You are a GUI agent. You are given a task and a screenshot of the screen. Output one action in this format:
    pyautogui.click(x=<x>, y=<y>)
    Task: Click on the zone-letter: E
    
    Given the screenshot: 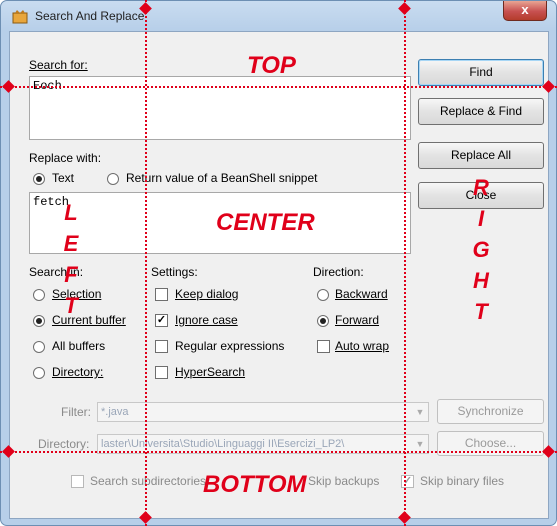 What is the action you would take?
    pyautogui.click(x=71, y=243)
    